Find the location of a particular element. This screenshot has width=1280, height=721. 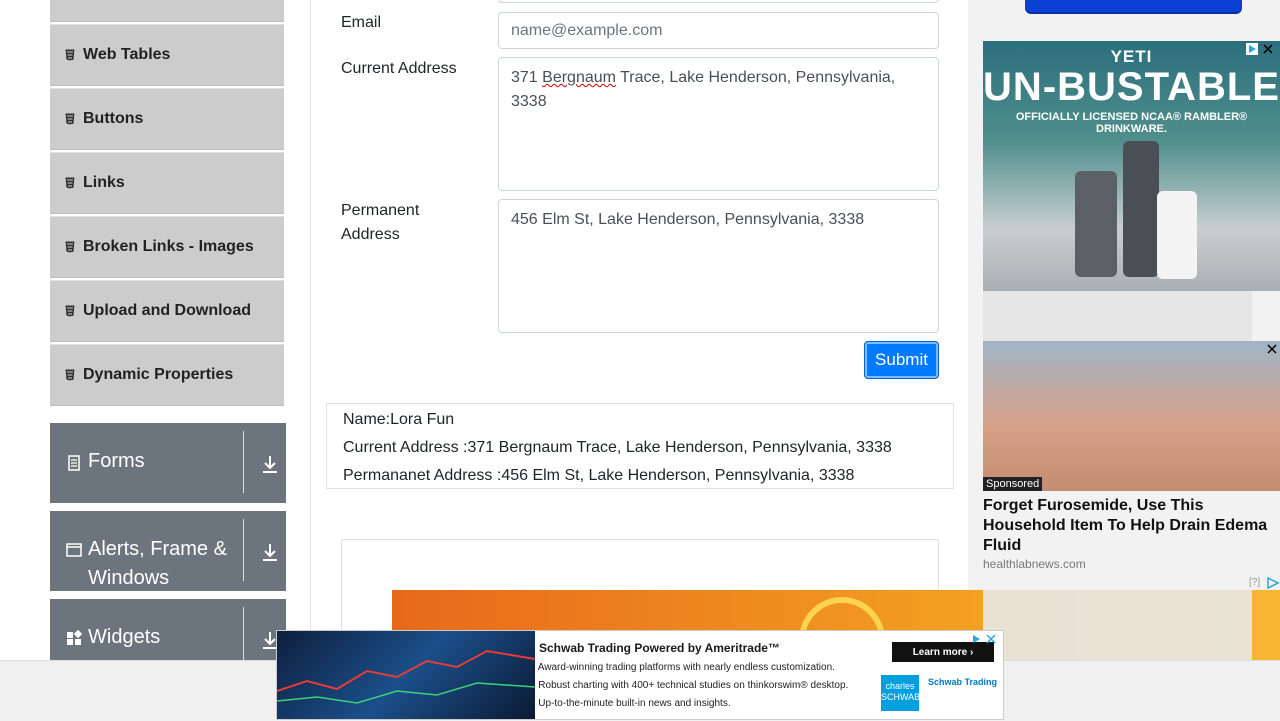

window-icon is located at coordinates (74, 550).